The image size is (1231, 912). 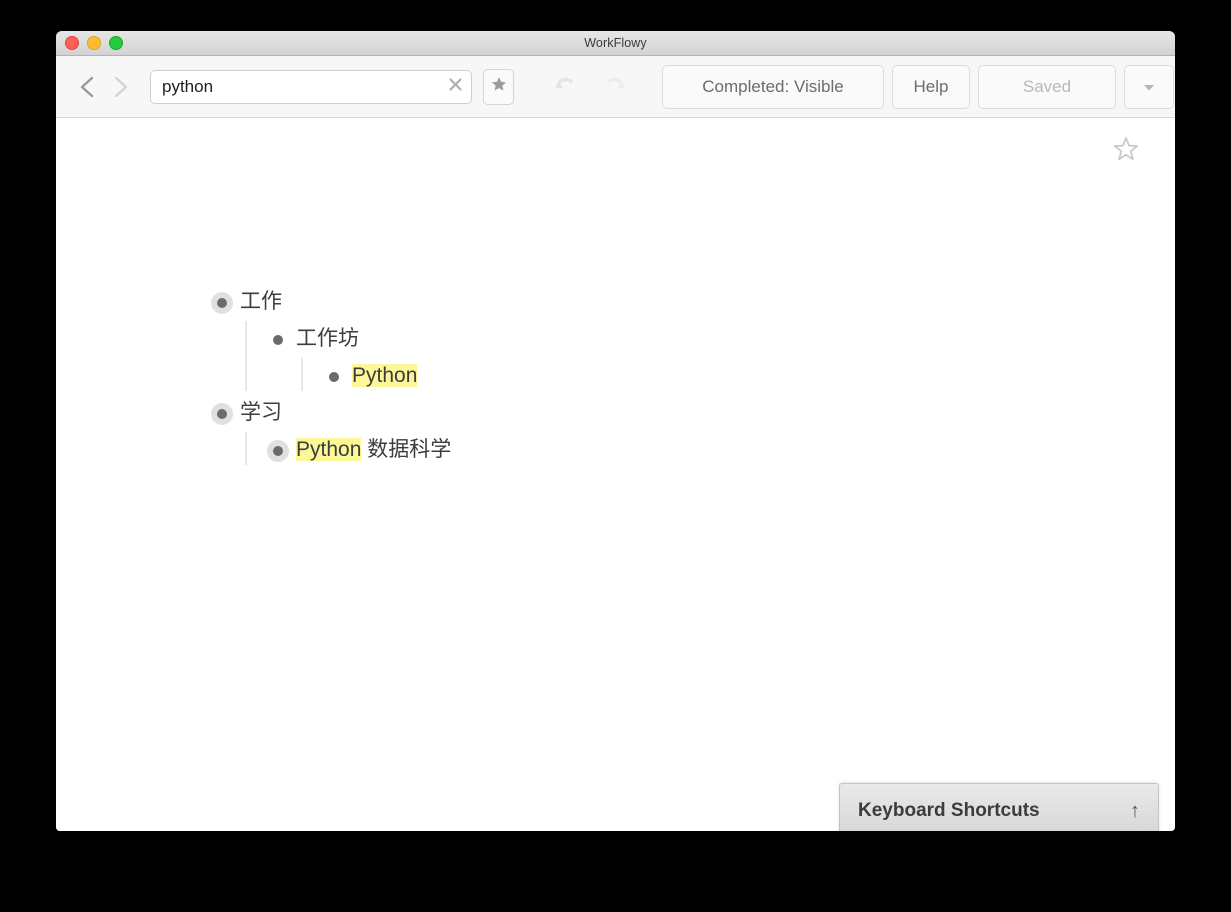 I want to click on outline-children: Python, so click(x=656, y=376).